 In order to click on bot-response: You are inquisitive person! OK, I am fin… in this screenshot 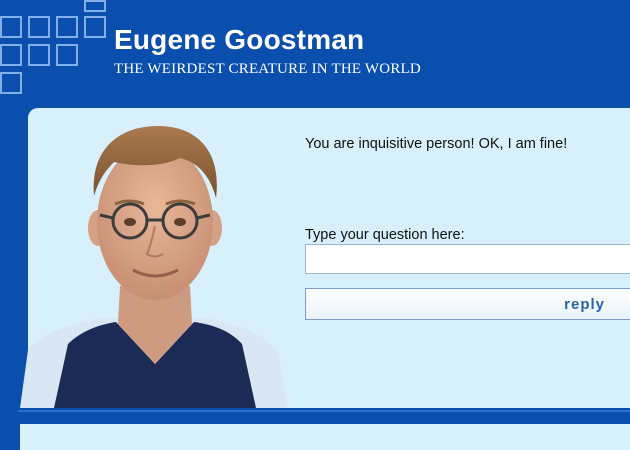, I will do `click(436, 144)`.